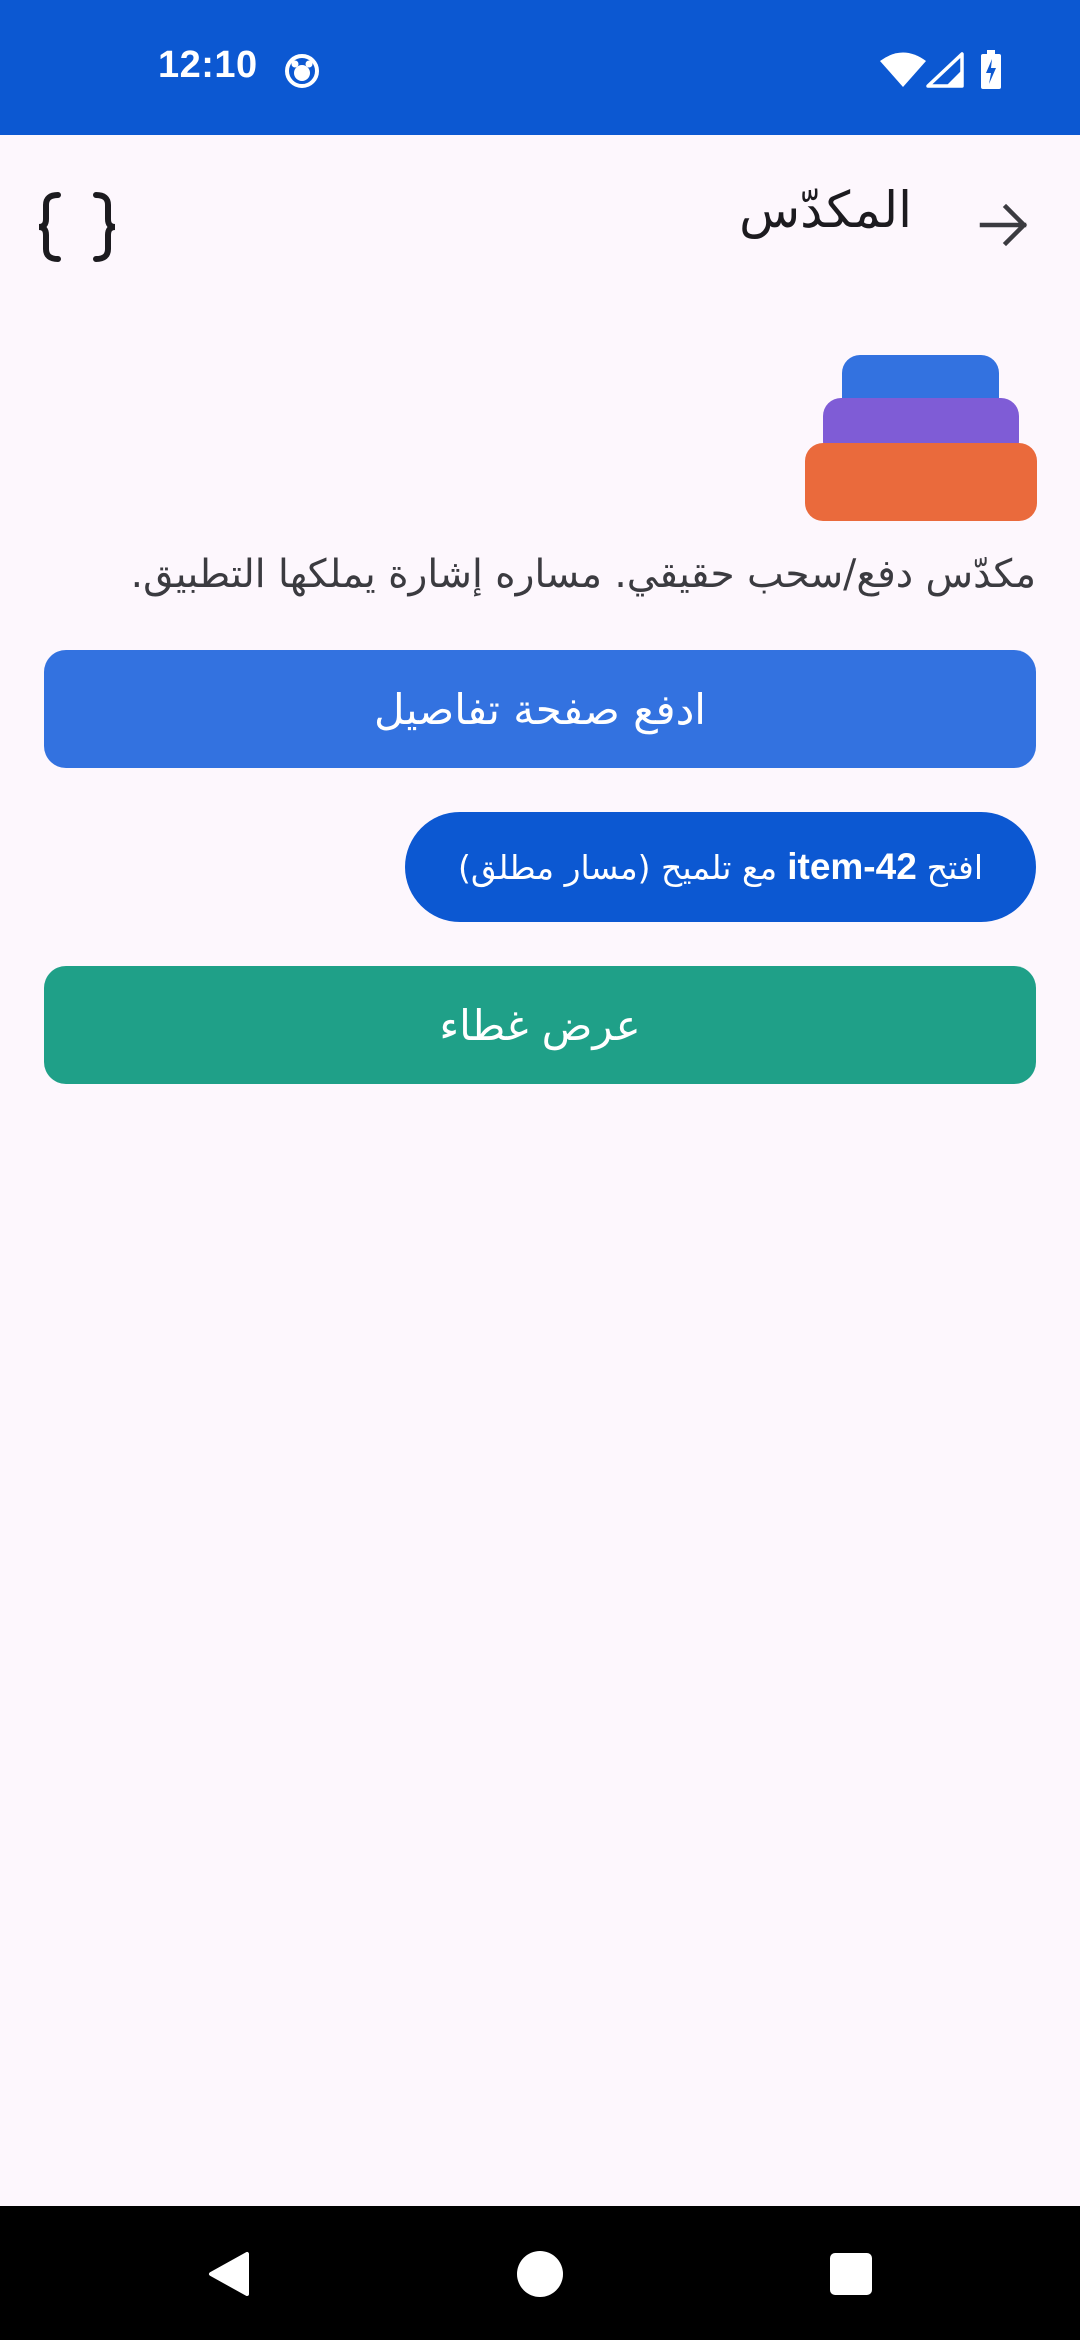 This screenshot has height=2340, width=1080. Describe the element at coordinates (945, 70) in the screenshot. I see `signal-icon` at that location.